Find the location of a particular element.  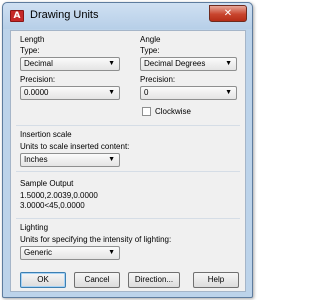

insertion-units-value: Inches is located at coordinates (36, 159).